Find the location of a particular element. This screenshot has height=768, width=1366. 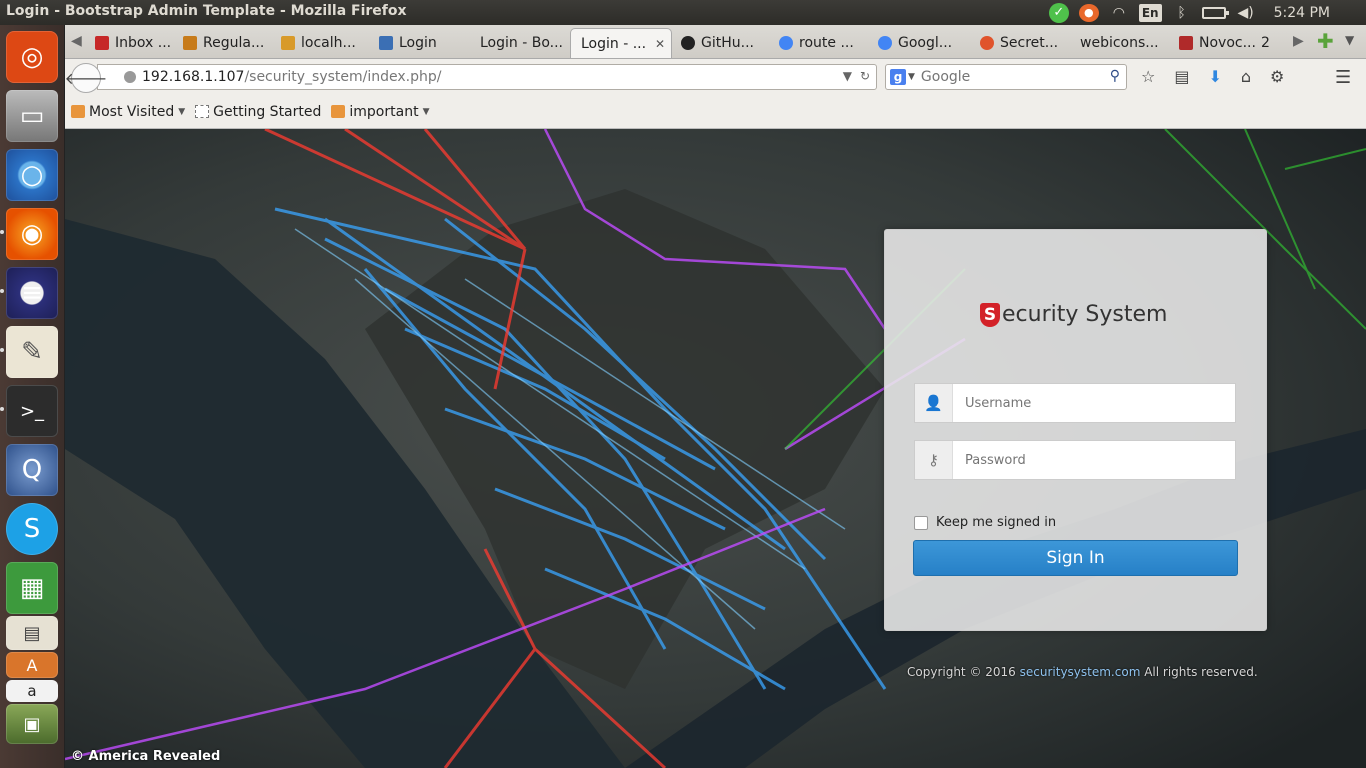

back-arrow-icon: 🡐 is located at coordinates (86, 78).